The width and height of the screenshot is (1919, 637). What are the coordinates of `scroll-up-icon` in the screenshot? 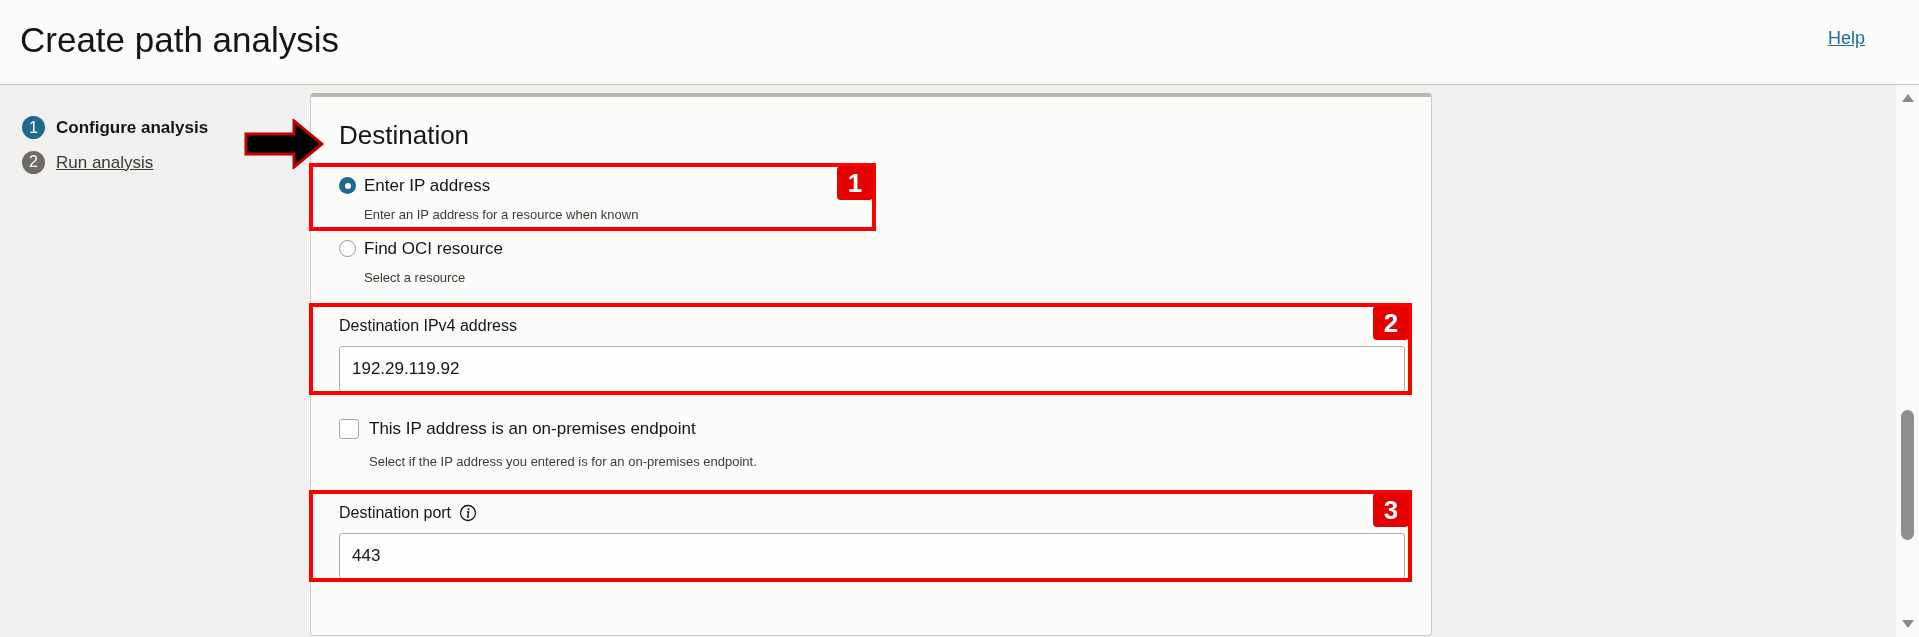 It's located at (1907, 98).